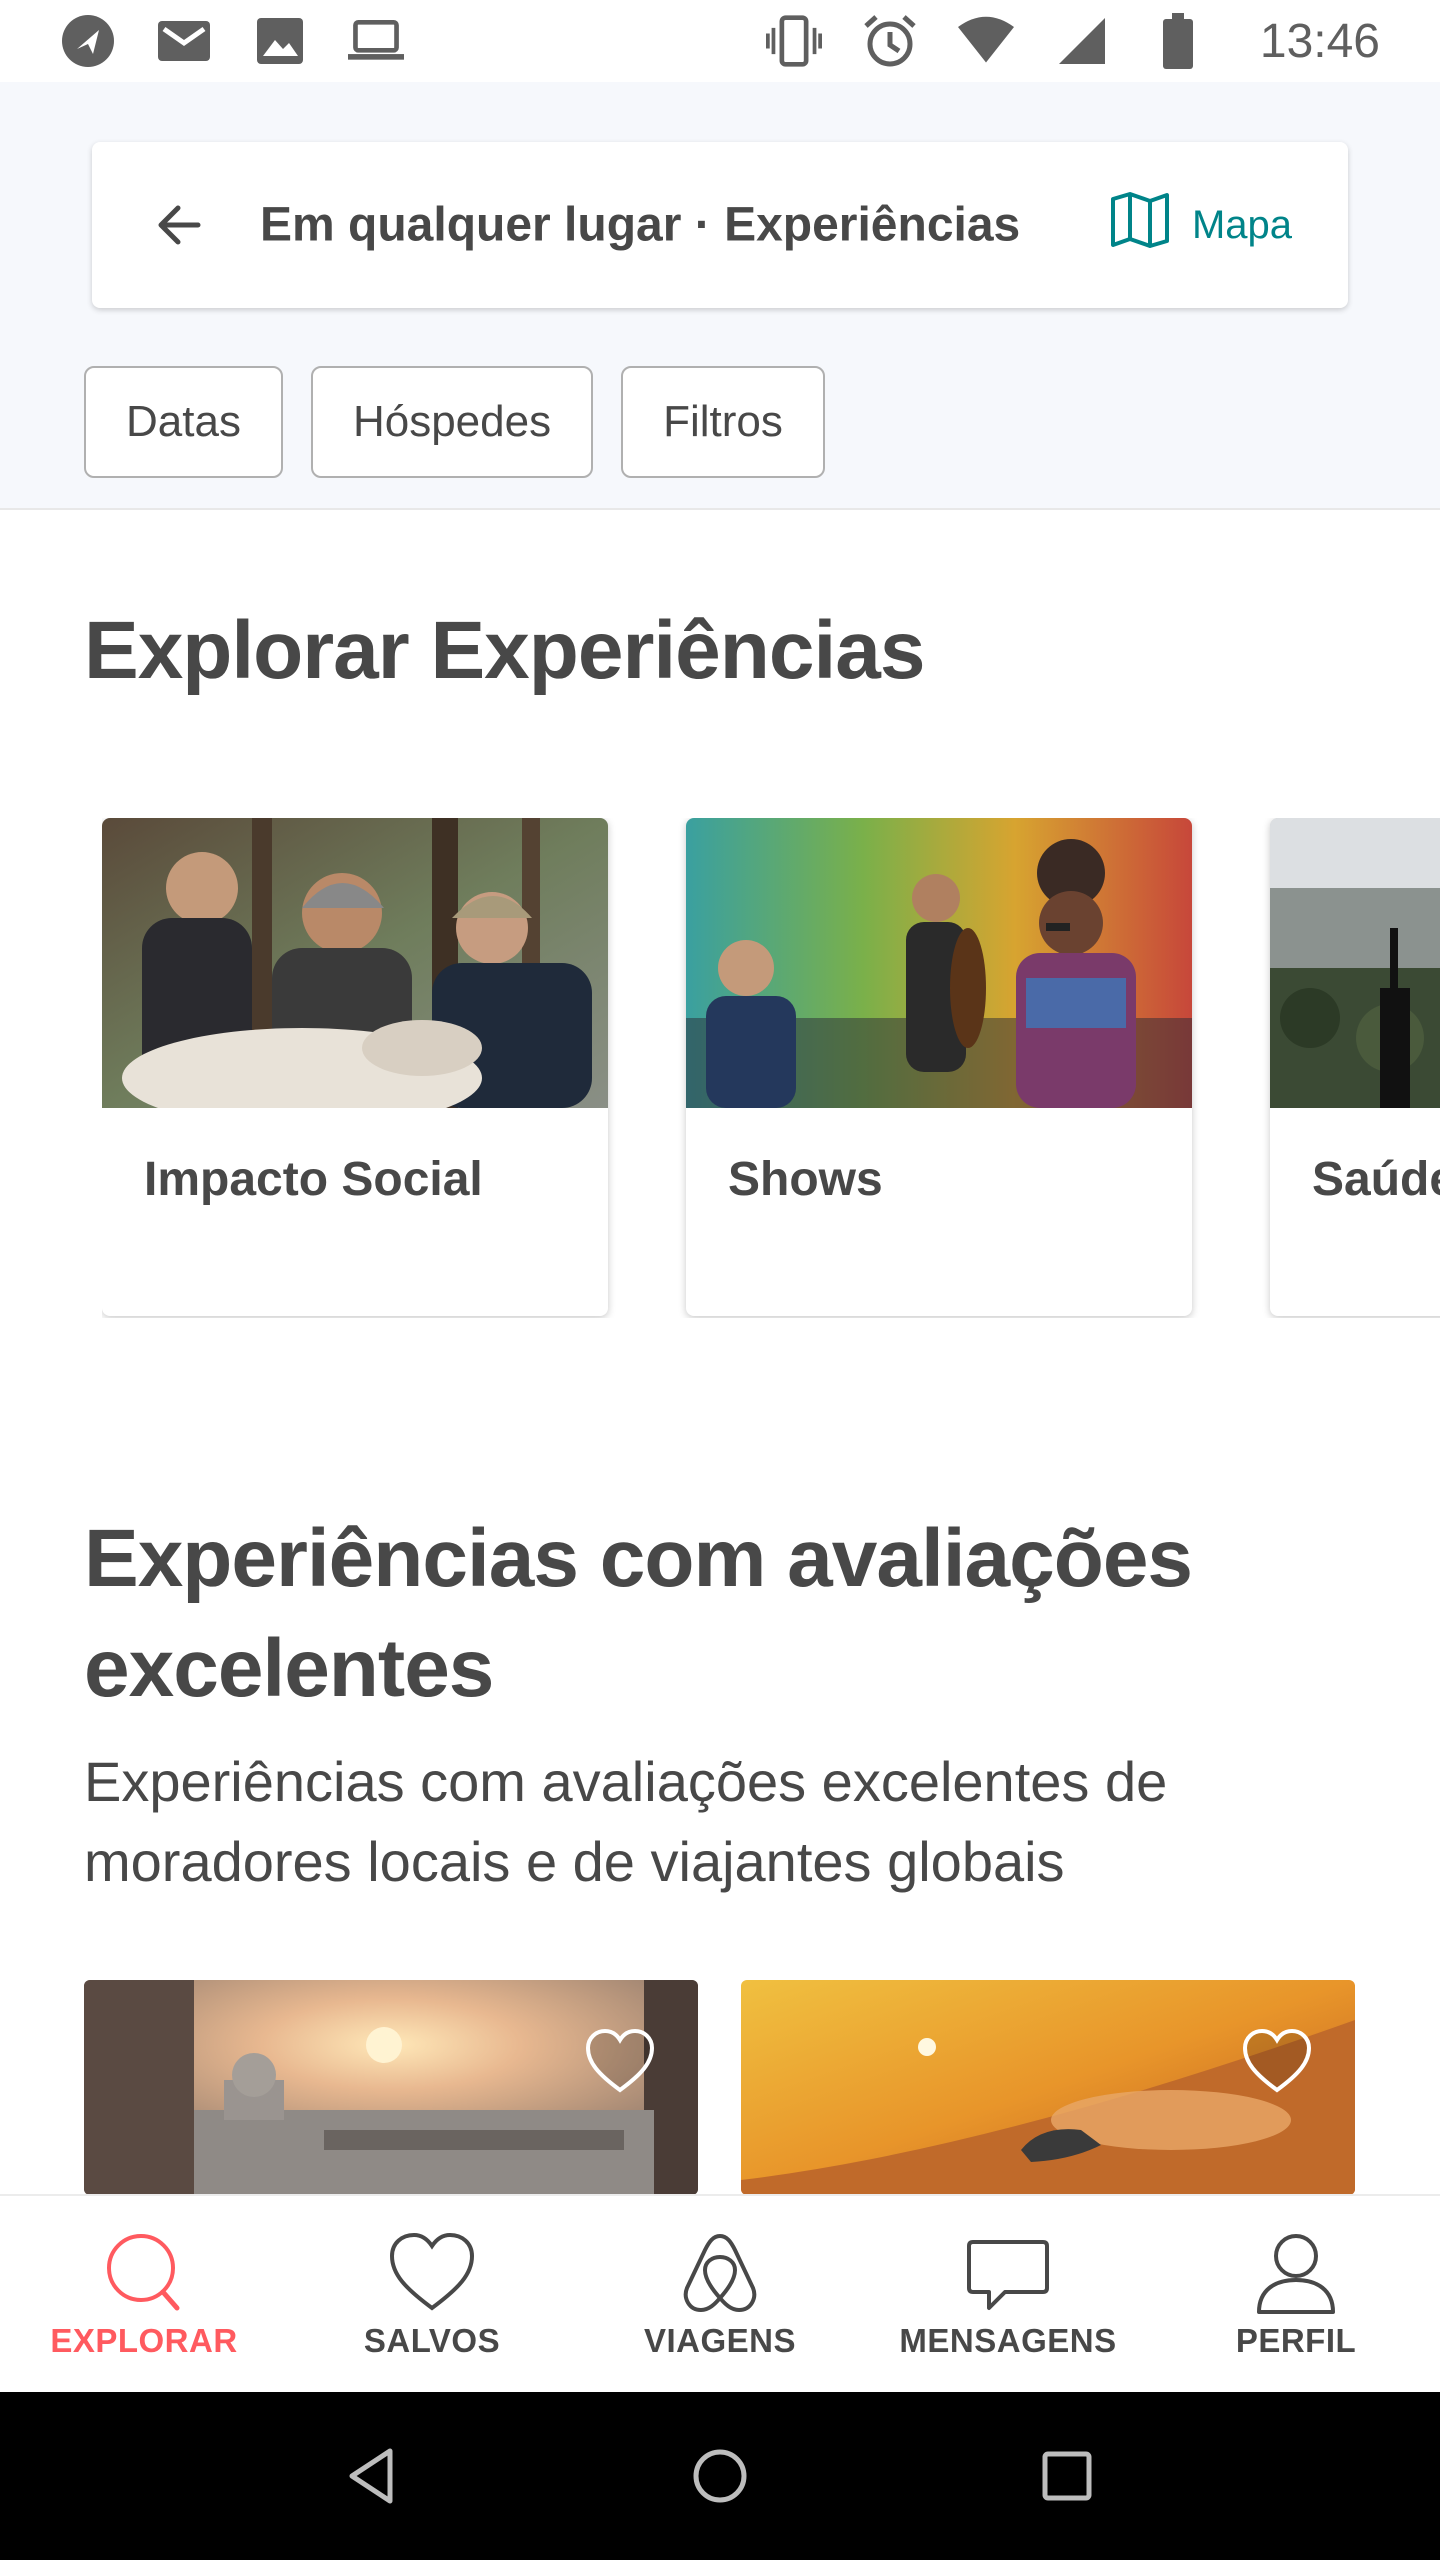 The width and height of the screenshot is (1440, 2560). What do you see at coordinates (720, 41) in the screenshot?
I see `status-bar: 13:46` at bounding box center [720, 41].